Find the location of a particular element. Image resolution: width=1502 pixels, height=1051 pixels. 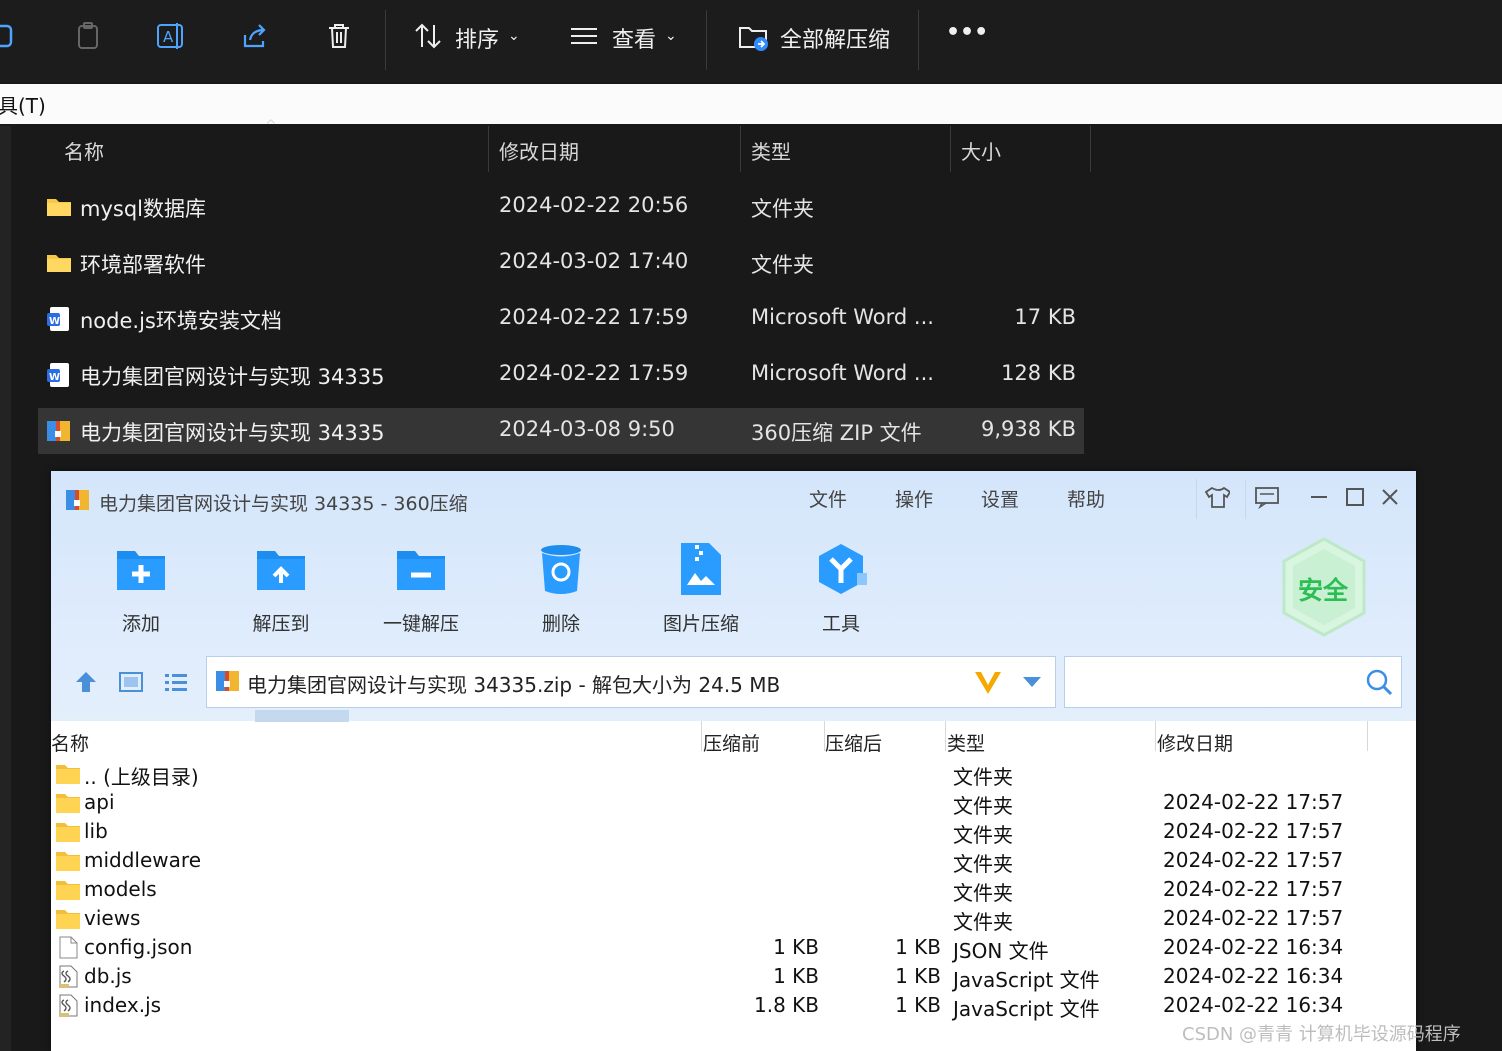

view-icon is located at coordinates (584, 36).